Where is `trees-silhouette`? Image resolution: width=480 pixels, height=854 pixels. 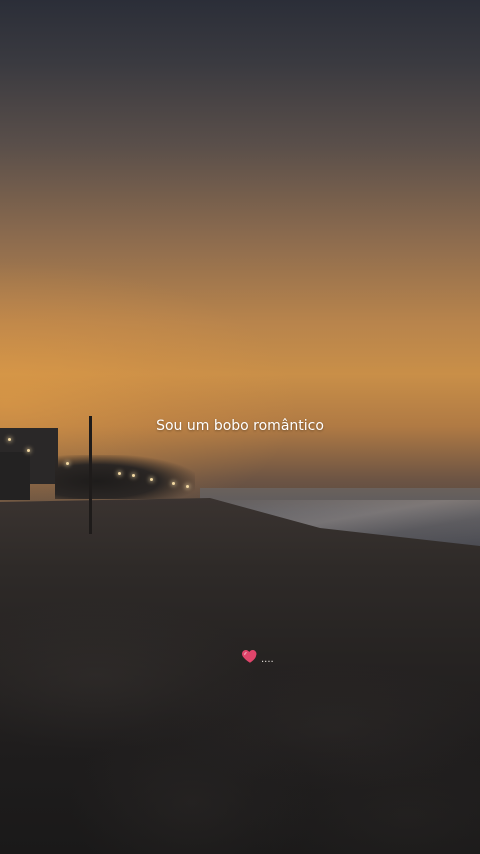
trees-silhouette is located at coordinates (125, 477).